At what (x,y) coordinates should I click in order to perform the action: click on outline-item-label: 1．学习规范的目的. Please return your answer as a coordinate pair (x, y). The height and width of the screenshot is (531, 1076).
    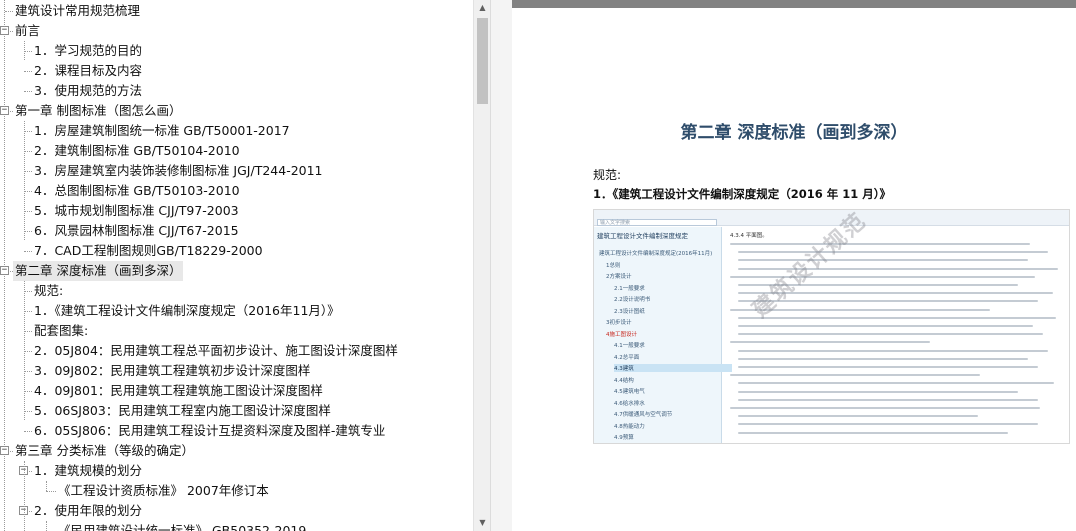
    Looking at the image, I should click on (88, 50).